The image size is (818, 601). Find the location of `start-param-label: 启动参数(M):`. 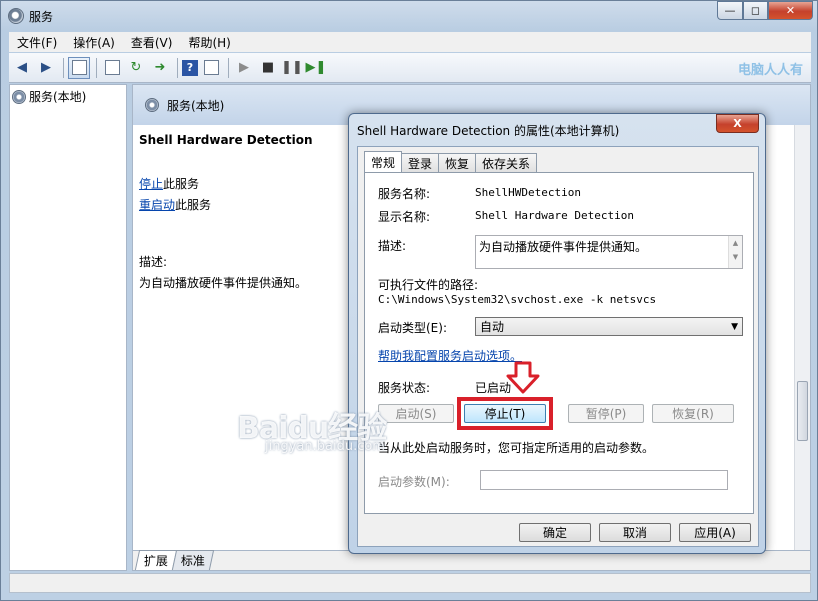

start-param-label: 启动参数(M): is located at coordinates (414, 482).